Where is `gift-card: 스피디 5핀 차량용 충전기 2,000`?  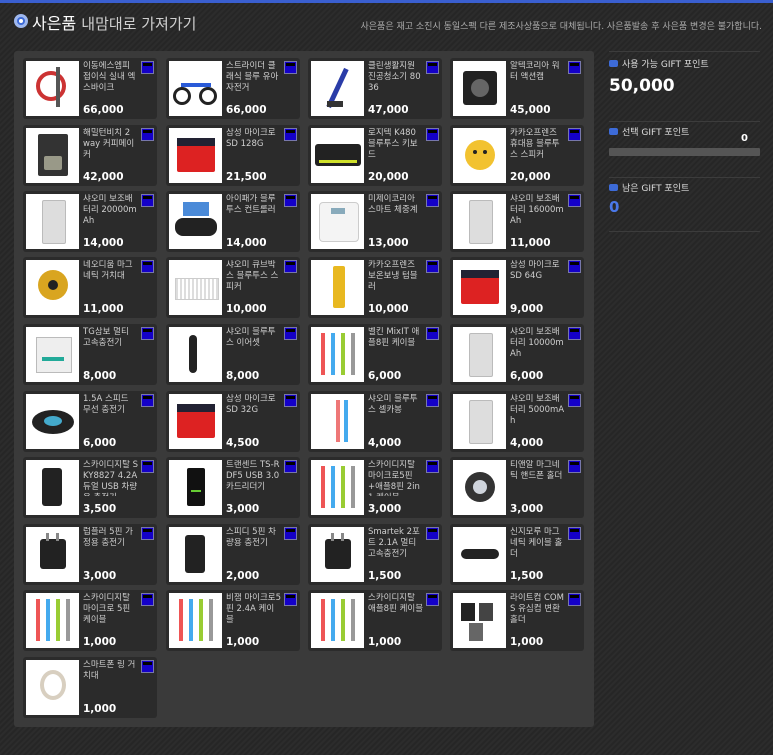
gift-card: 스피디 5핀 차량용 충전기 2,000 is located at coordinates (233, 554).